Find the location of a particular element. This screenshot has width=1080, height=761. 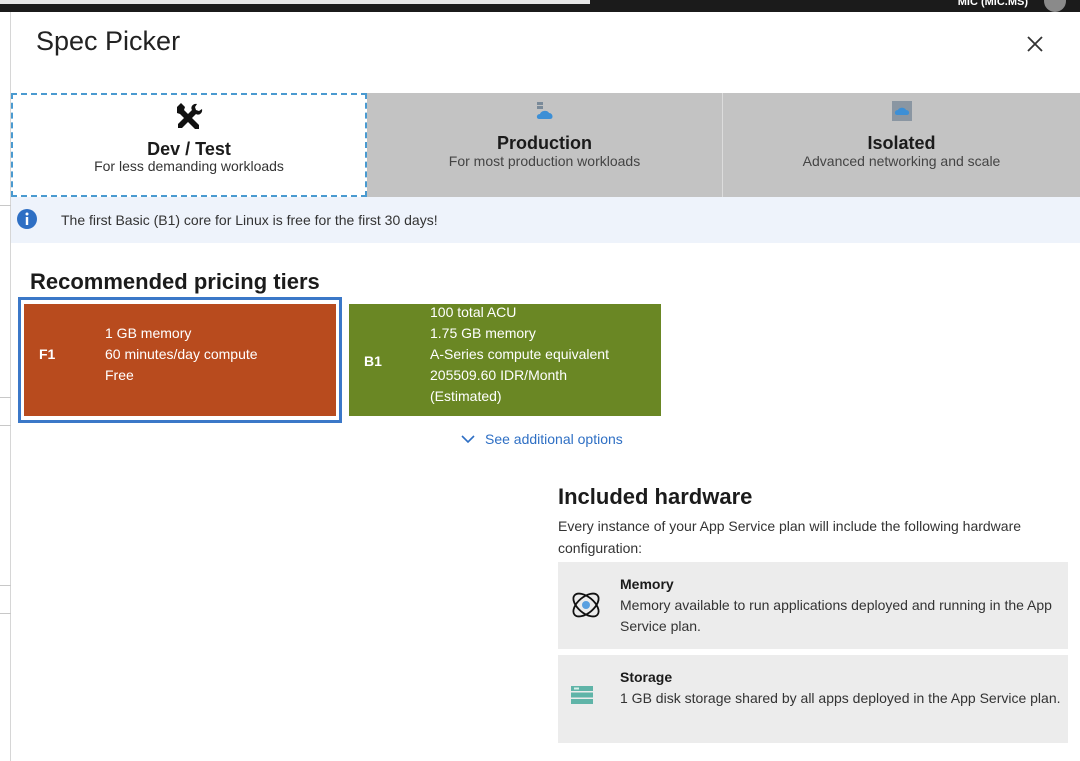

tier-line: 60 minutes/day compute is located at coordinates (181, 354).